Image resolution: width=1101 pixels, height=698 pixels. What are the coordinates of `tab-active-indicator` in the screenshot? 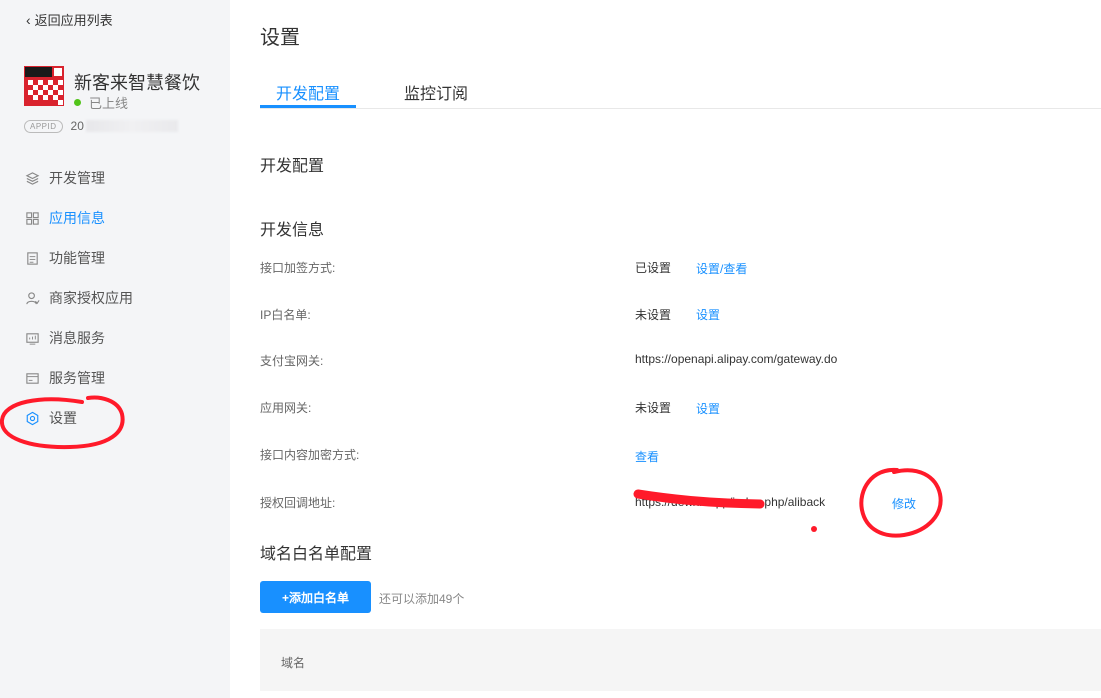 It's located at (308, 106).